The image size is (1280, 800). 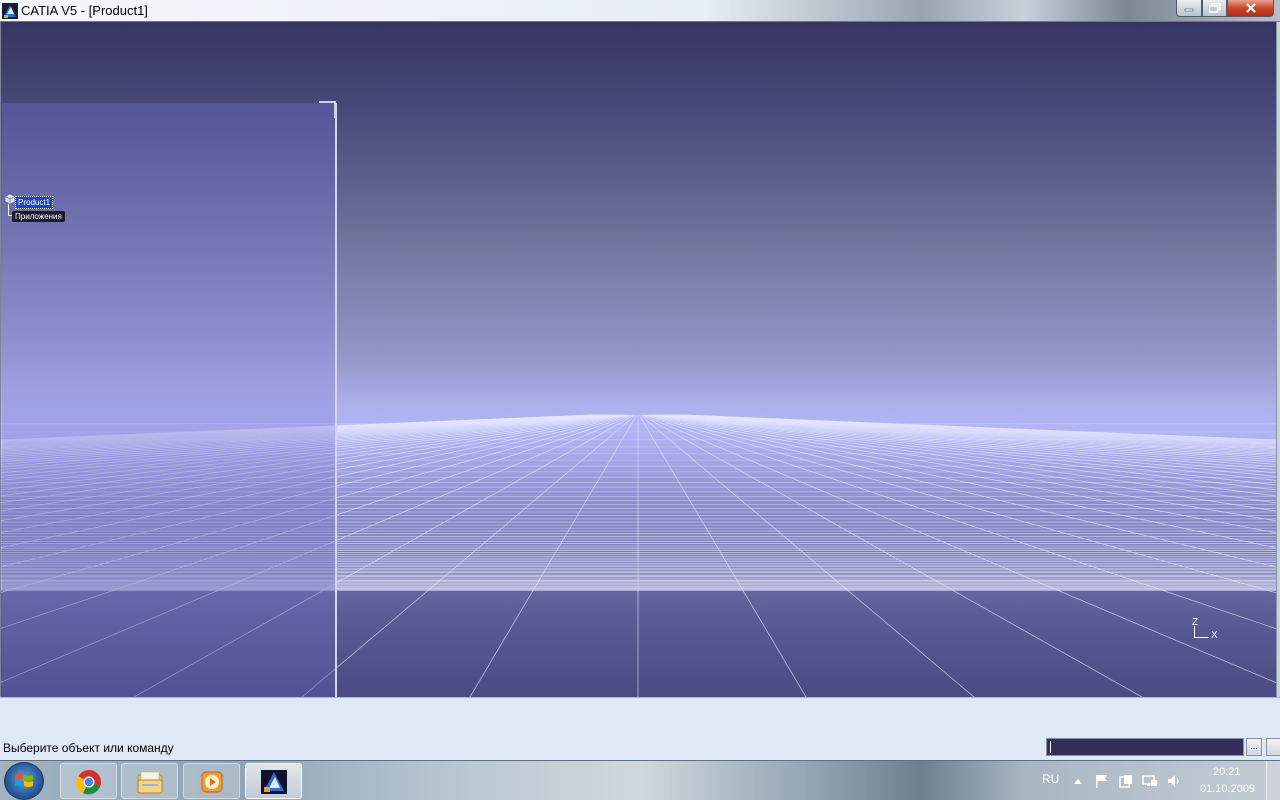 I want to click on status-extra-button, so click(x=1273, y=747).